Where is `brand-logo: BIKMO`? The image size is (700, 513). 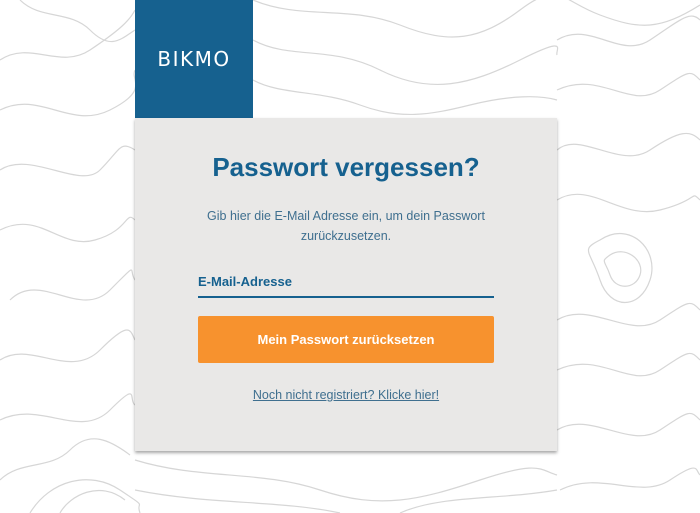
brand-logo: BIKMO is located at coordinates (194, 59).